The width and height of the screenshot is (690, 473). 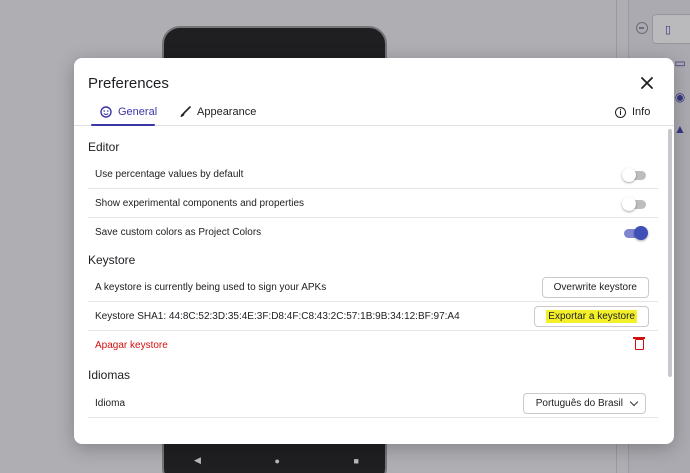 I want to click on experimental-toggle, so click(x=635, y=204).